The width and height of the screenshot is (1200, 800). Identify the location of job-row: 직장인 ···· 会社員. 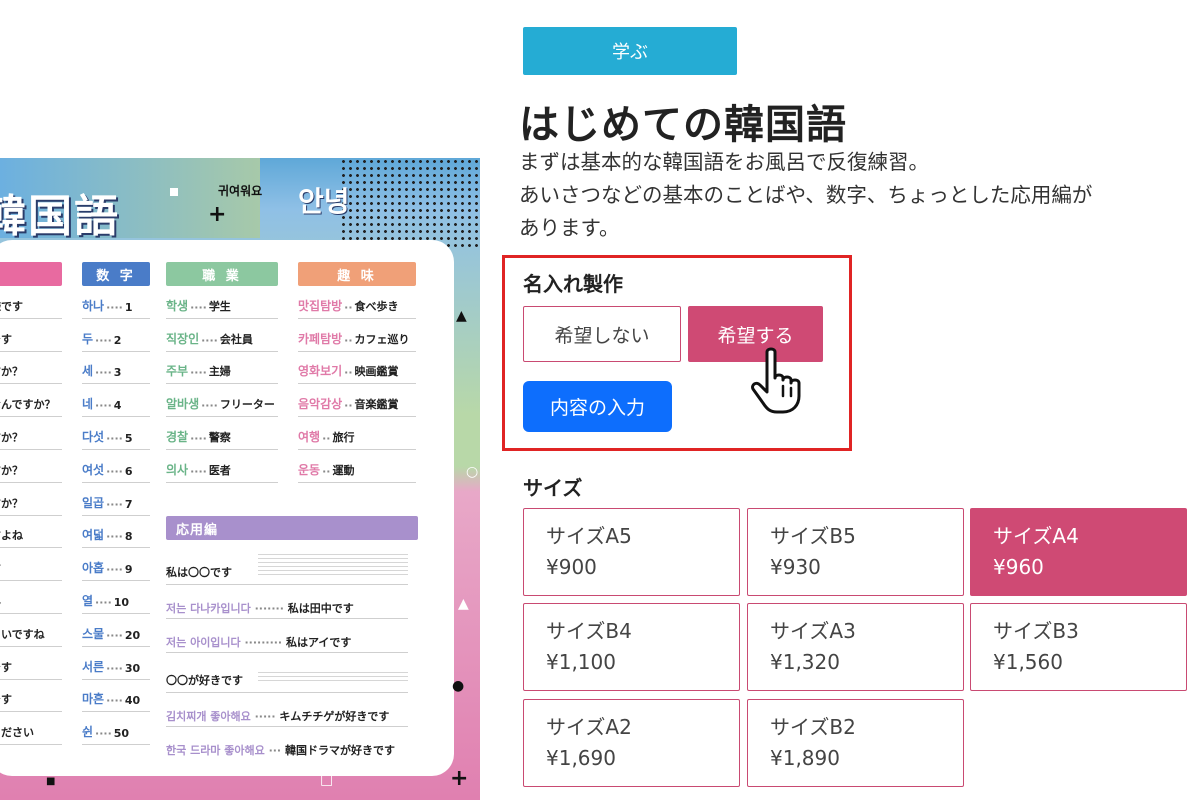
(222, 335).